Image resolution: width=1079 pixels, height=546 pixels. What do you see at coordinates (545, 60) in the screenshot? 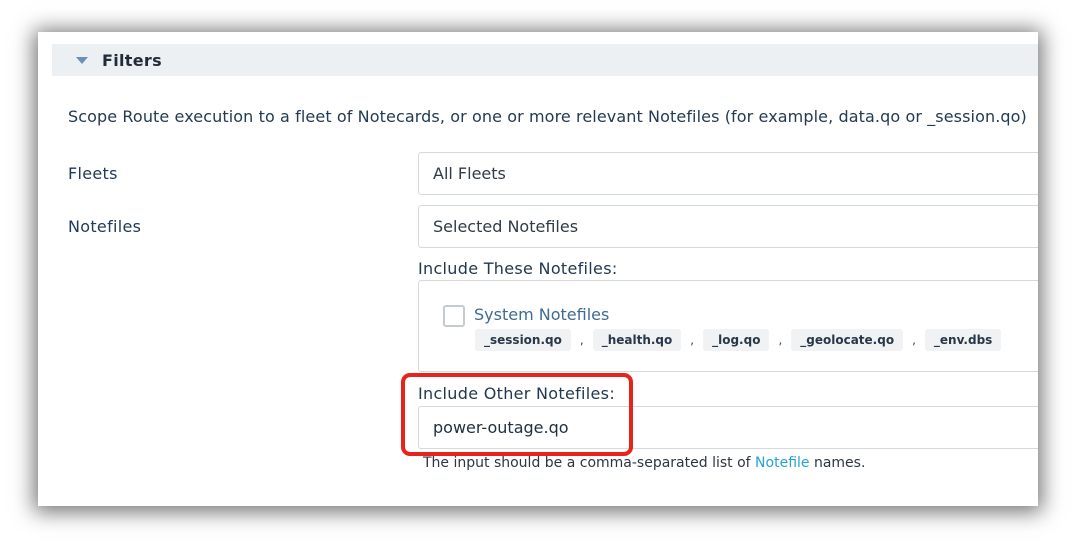
I see `filters-section-header: Filters` at bounding box center [545, 60].